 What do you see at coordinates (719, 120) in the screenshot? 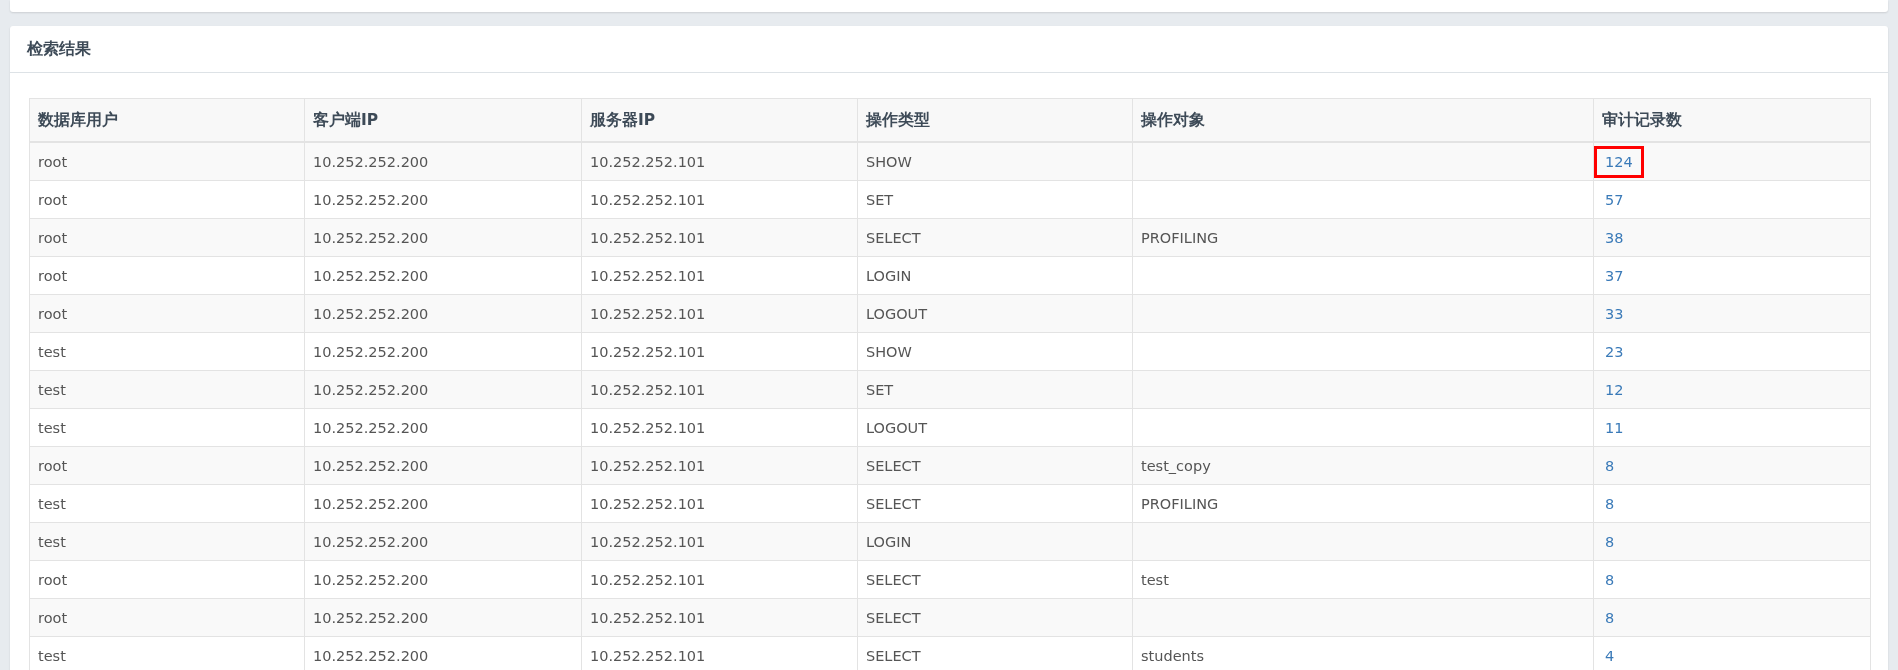
I see `column-header: 服务器IP` at bounding box center [719, 120].